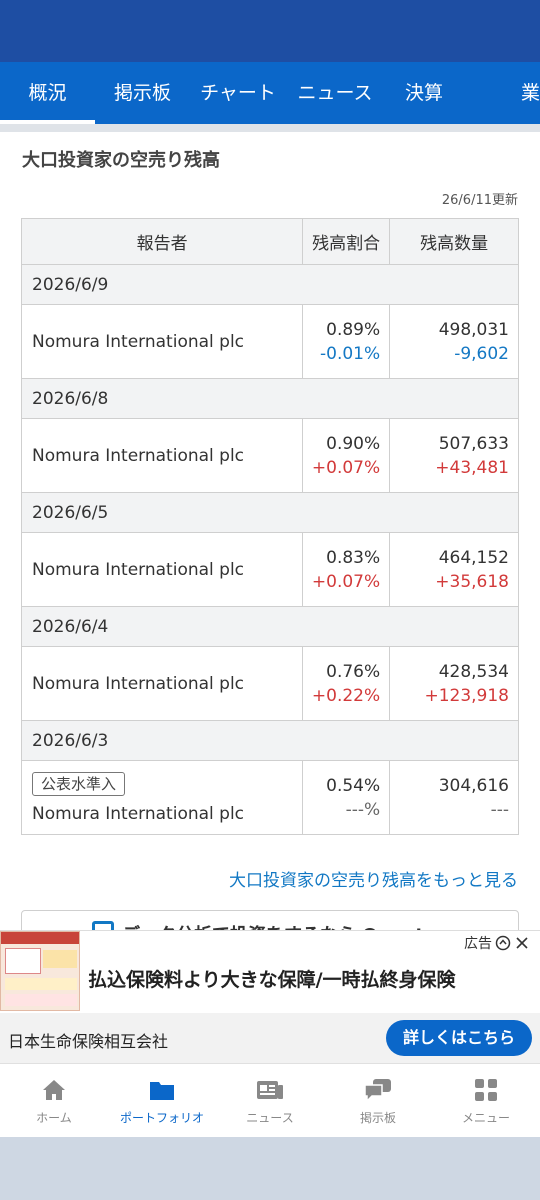 This screenshot has height=1200, width=540. What do you see at coordinates (353, 671) in the screenshot?
I see `ratio-value: 0.76%` at bounding box center [353, 671].